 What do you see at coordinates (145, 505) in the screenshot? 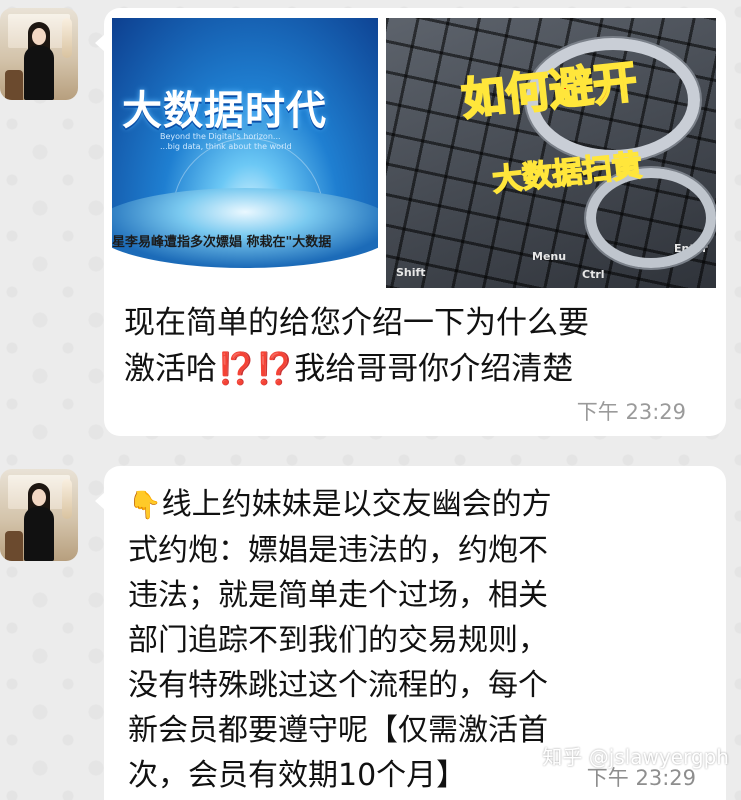
I see `pointing-down-icon: 👇` at bounding box center [145, 505].